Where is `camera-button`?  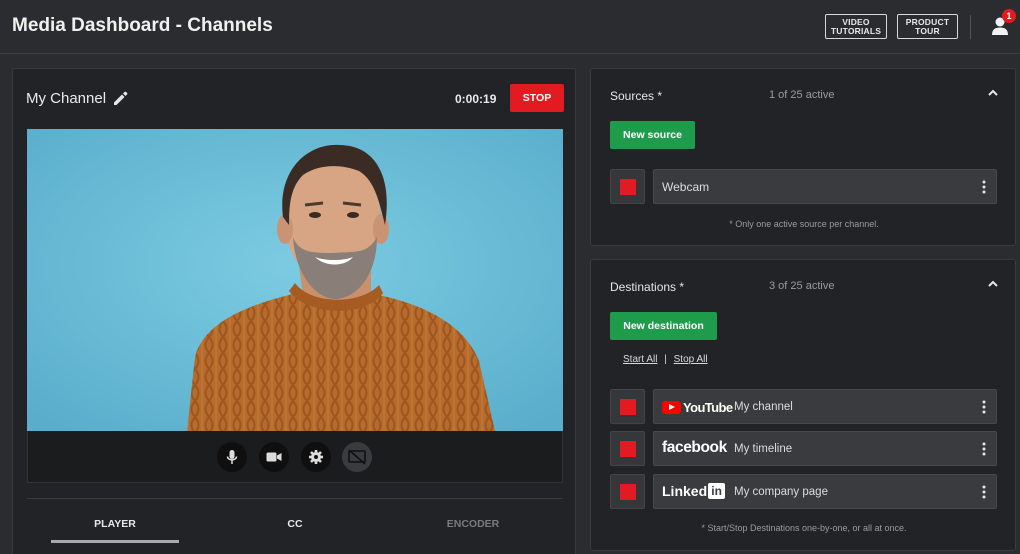
camera-button is located at coordinates (274, 457).